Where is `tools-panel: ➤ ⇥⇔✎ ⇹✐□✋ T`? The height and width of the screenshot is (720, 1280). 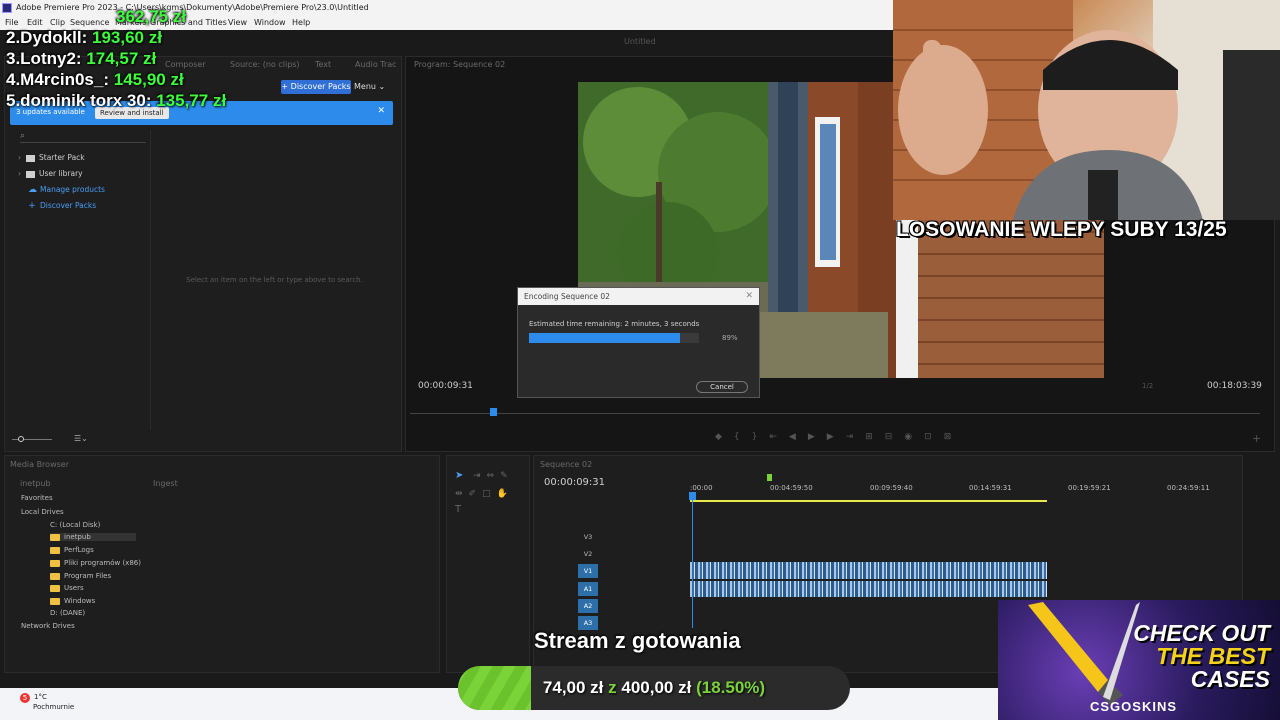
tools-panel: ➤ ⇥⇔✎ ⇹✐□✋ T is located at coordinates (488, 564).